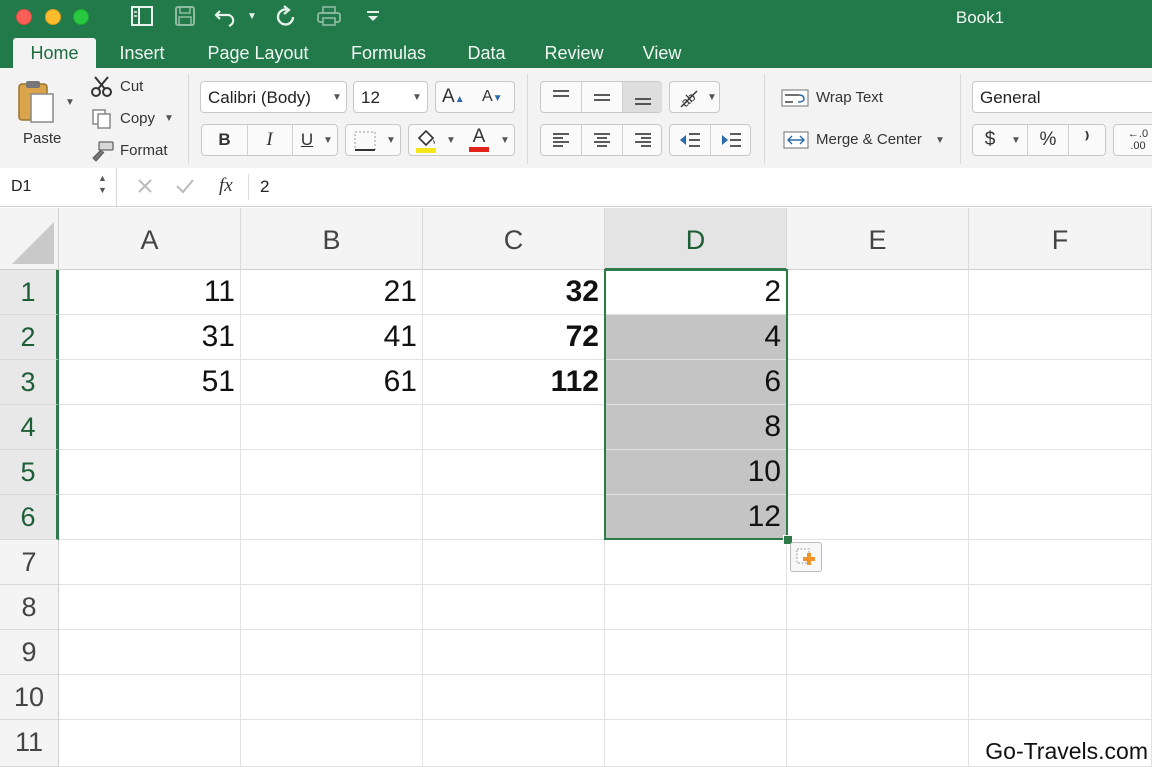 The image size is (1152, 767). What do you see at coordinates (479, 140) in the screenshot?
I see `font-color-button: A` at bounding box center [479, 140].